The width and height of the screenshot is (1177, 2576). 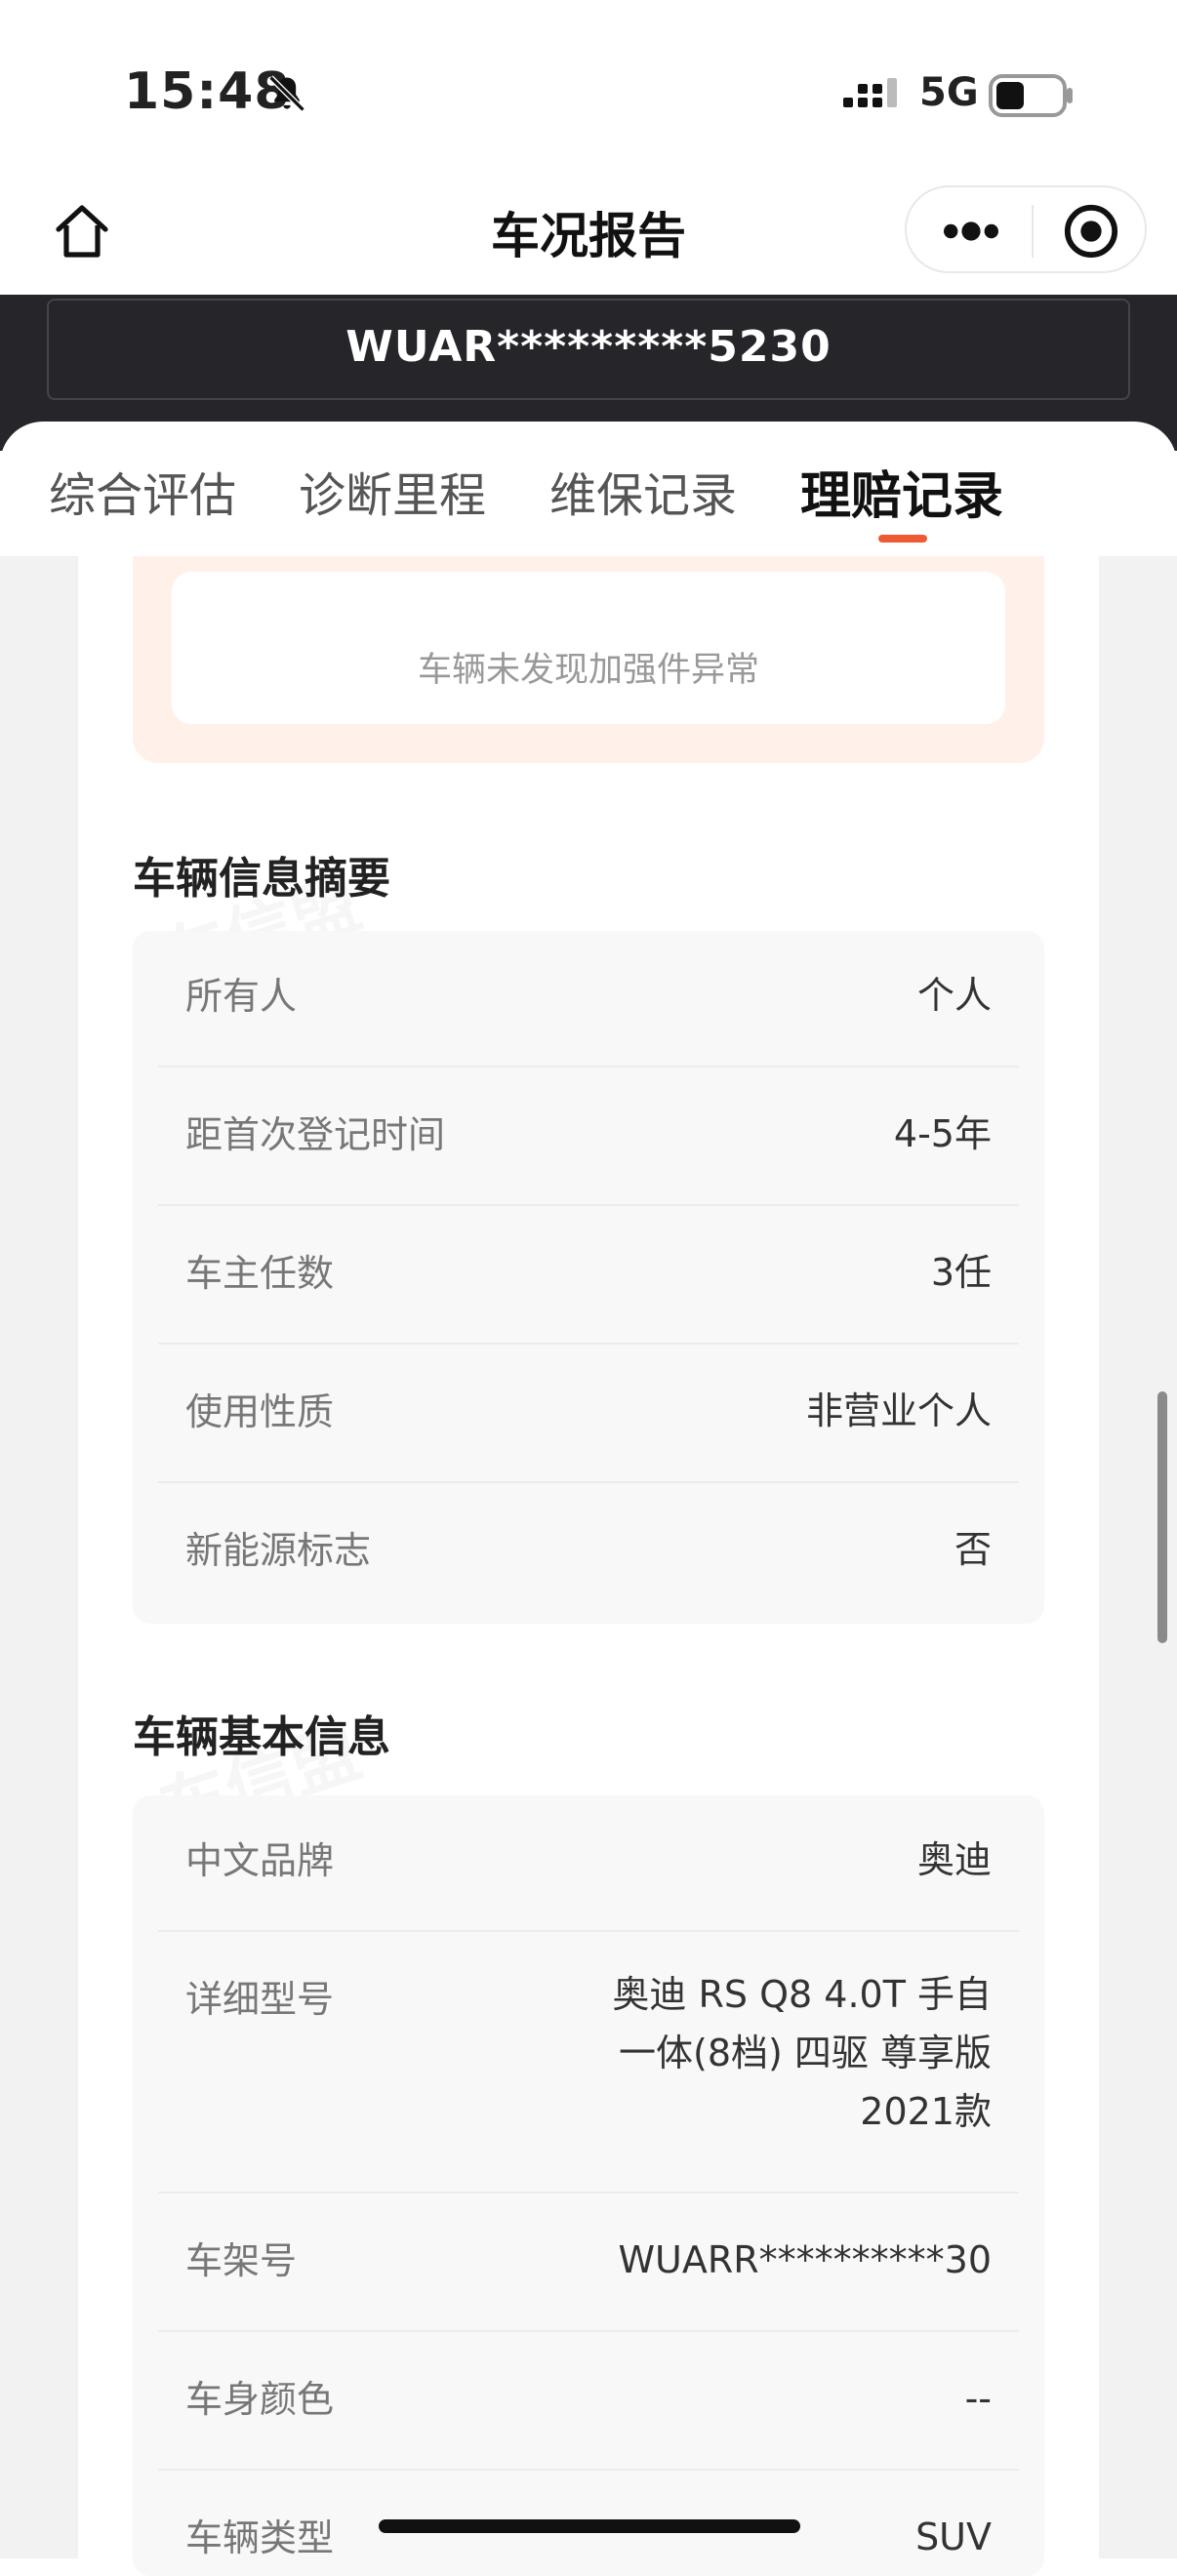 What do you see at coordinates (588, 1553) in the screenshot?
I see `summary-row: 新能源标志 否` at bounding box center [588, 1553].